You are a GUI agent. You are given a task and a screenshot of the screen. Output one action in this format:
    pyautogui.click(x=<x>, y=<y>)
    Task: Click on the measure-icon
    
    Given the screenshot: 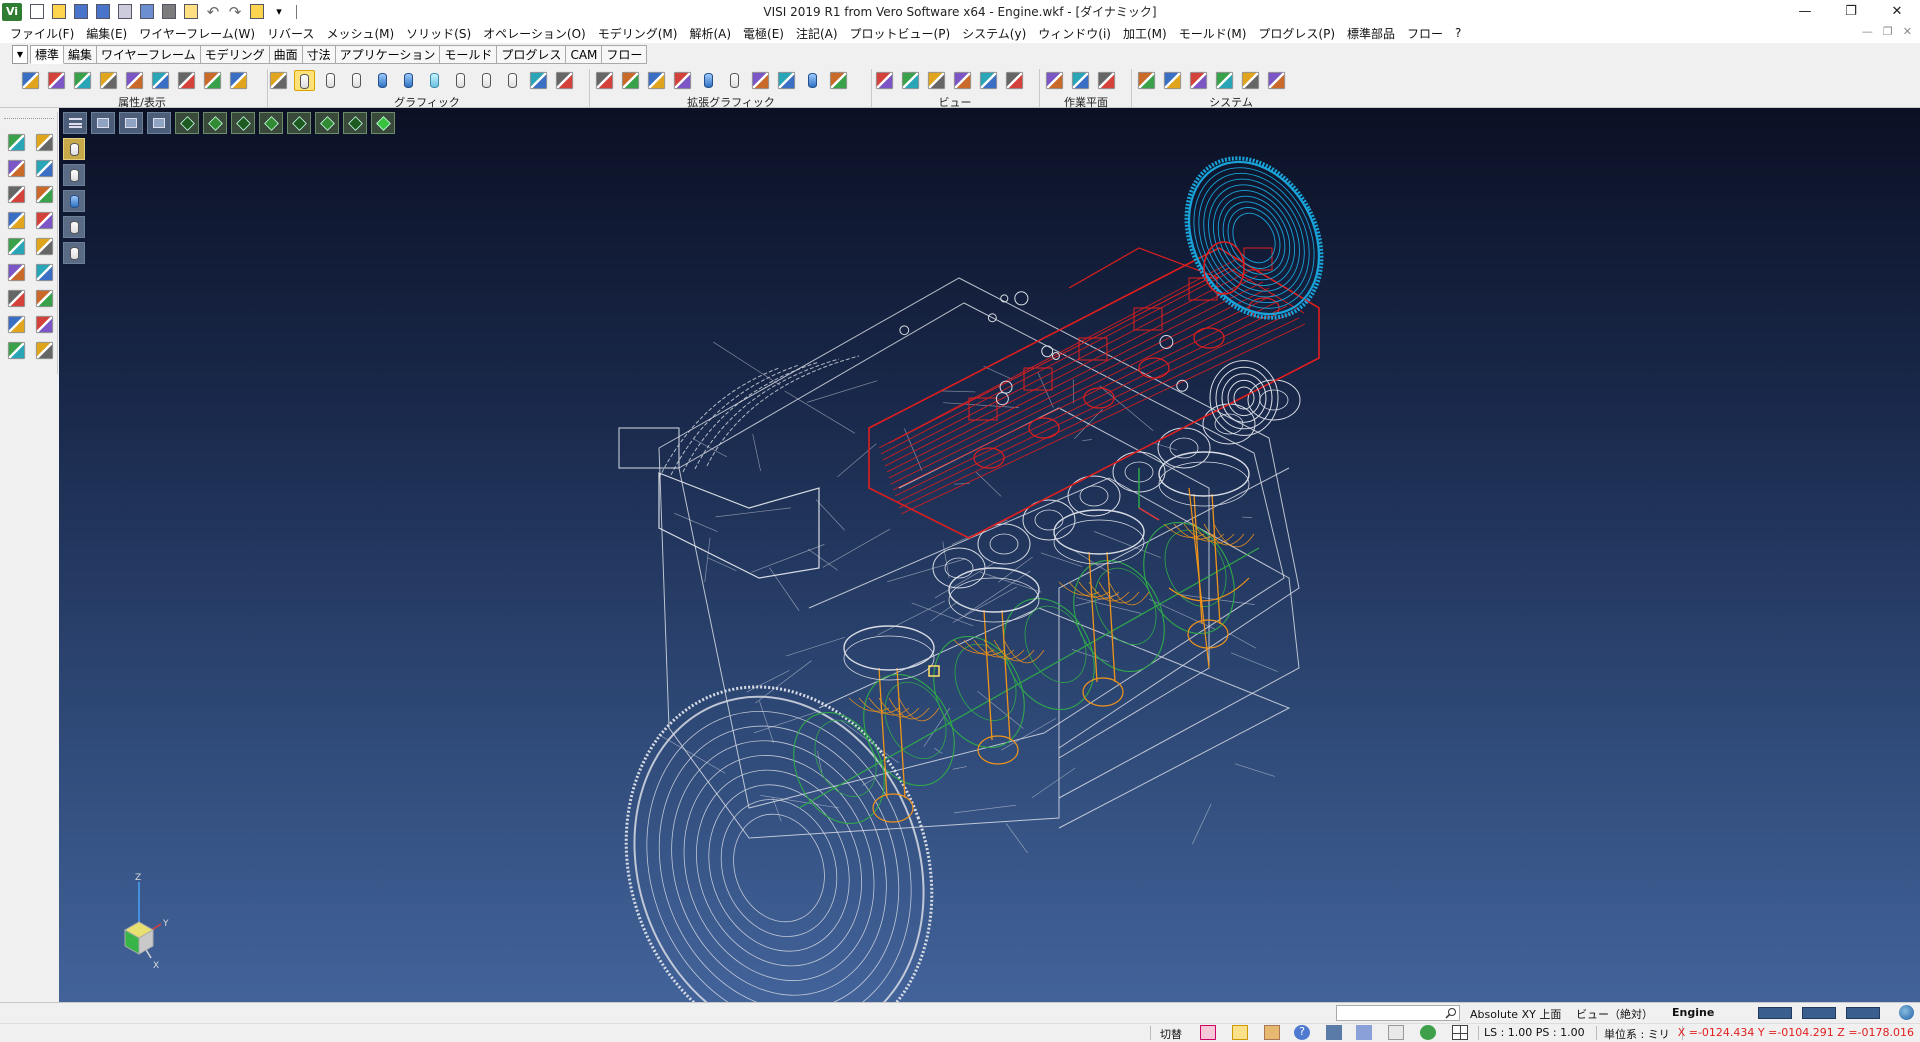 What is the action you would take?
    pyautogui.click(x=44, y=168)
    